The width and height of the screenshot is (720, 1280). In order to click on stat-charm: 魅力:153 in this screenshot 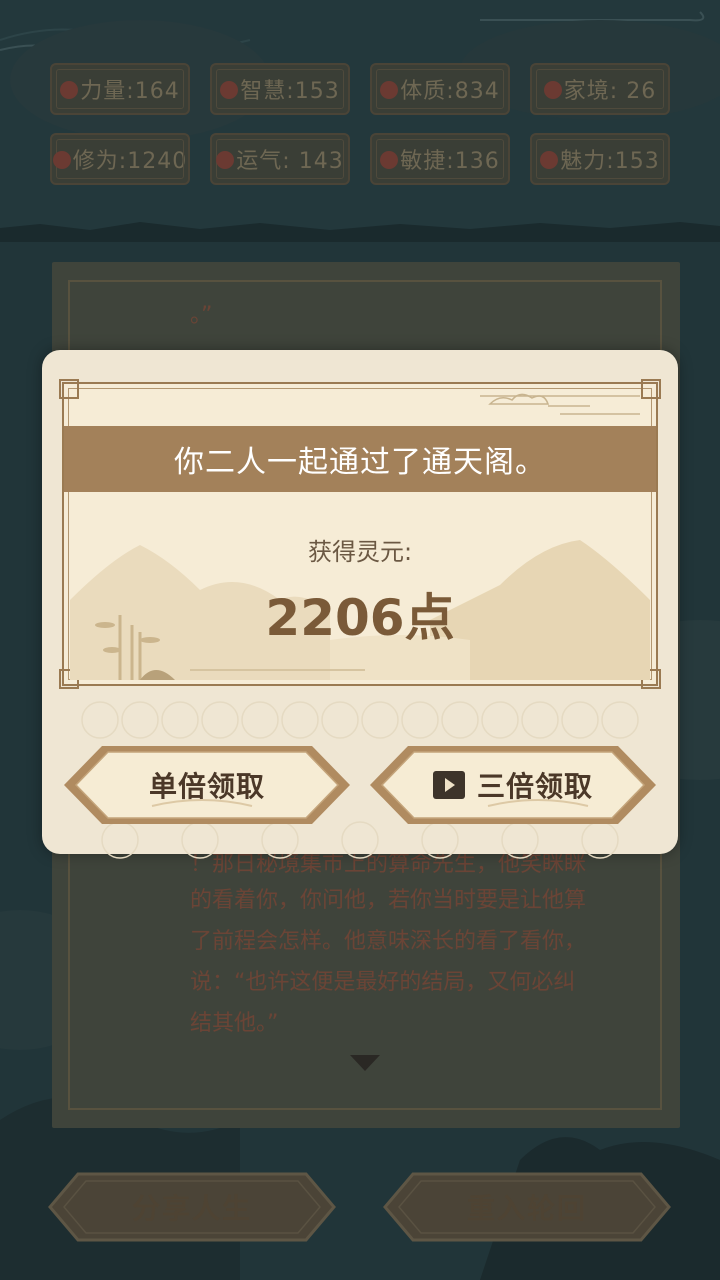, I will do `click(600, 159)`.